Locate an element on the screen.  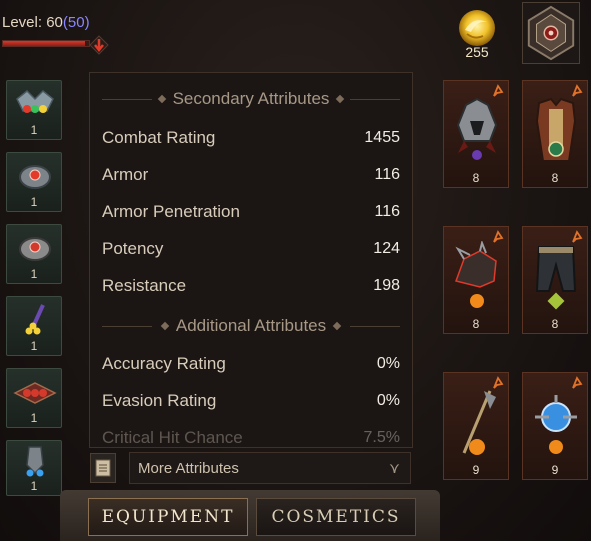
stat-row-accuracy-rating: Accuracy Rating 0% is located at coordinates (251, 364).